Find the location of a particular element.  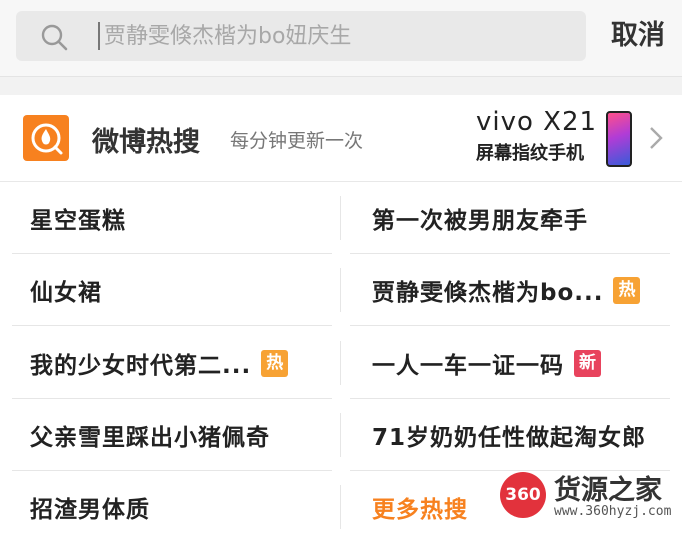

more-hot-search-label: 更多热搜 is located at coordinates (420, 510).